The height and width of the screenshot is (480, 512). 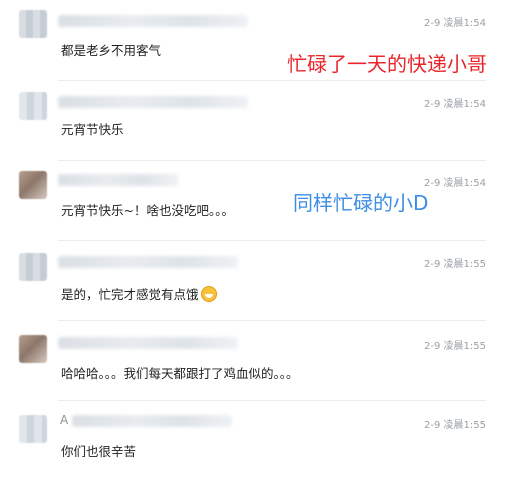 What do you see at coordinates (208, 294) in the screenshot?
I see `laughing-crying-emoji-icon` at bounding box center [208, 294].